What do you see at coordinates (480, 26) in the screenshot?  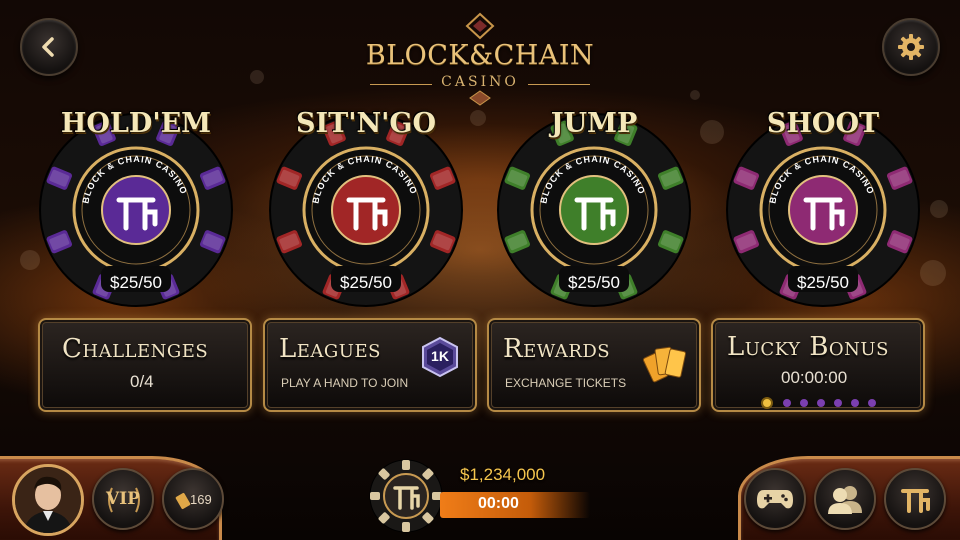 I see `diamond-crest-icon` at bounding box center [480, 26].